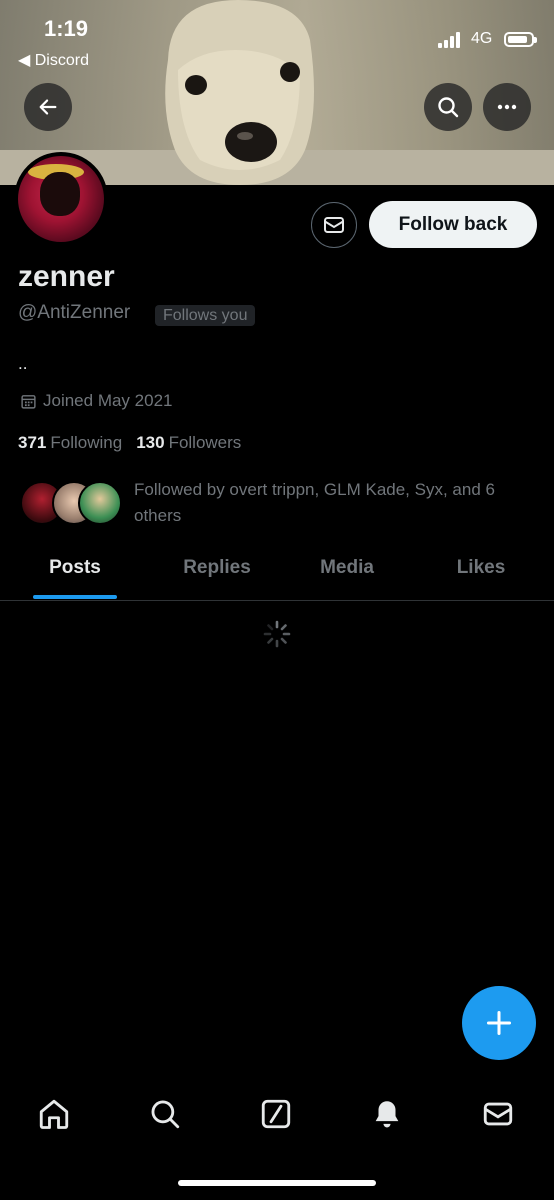 The image size is (554, 1200). I want to click on nav-grok, so click(276, 1114).